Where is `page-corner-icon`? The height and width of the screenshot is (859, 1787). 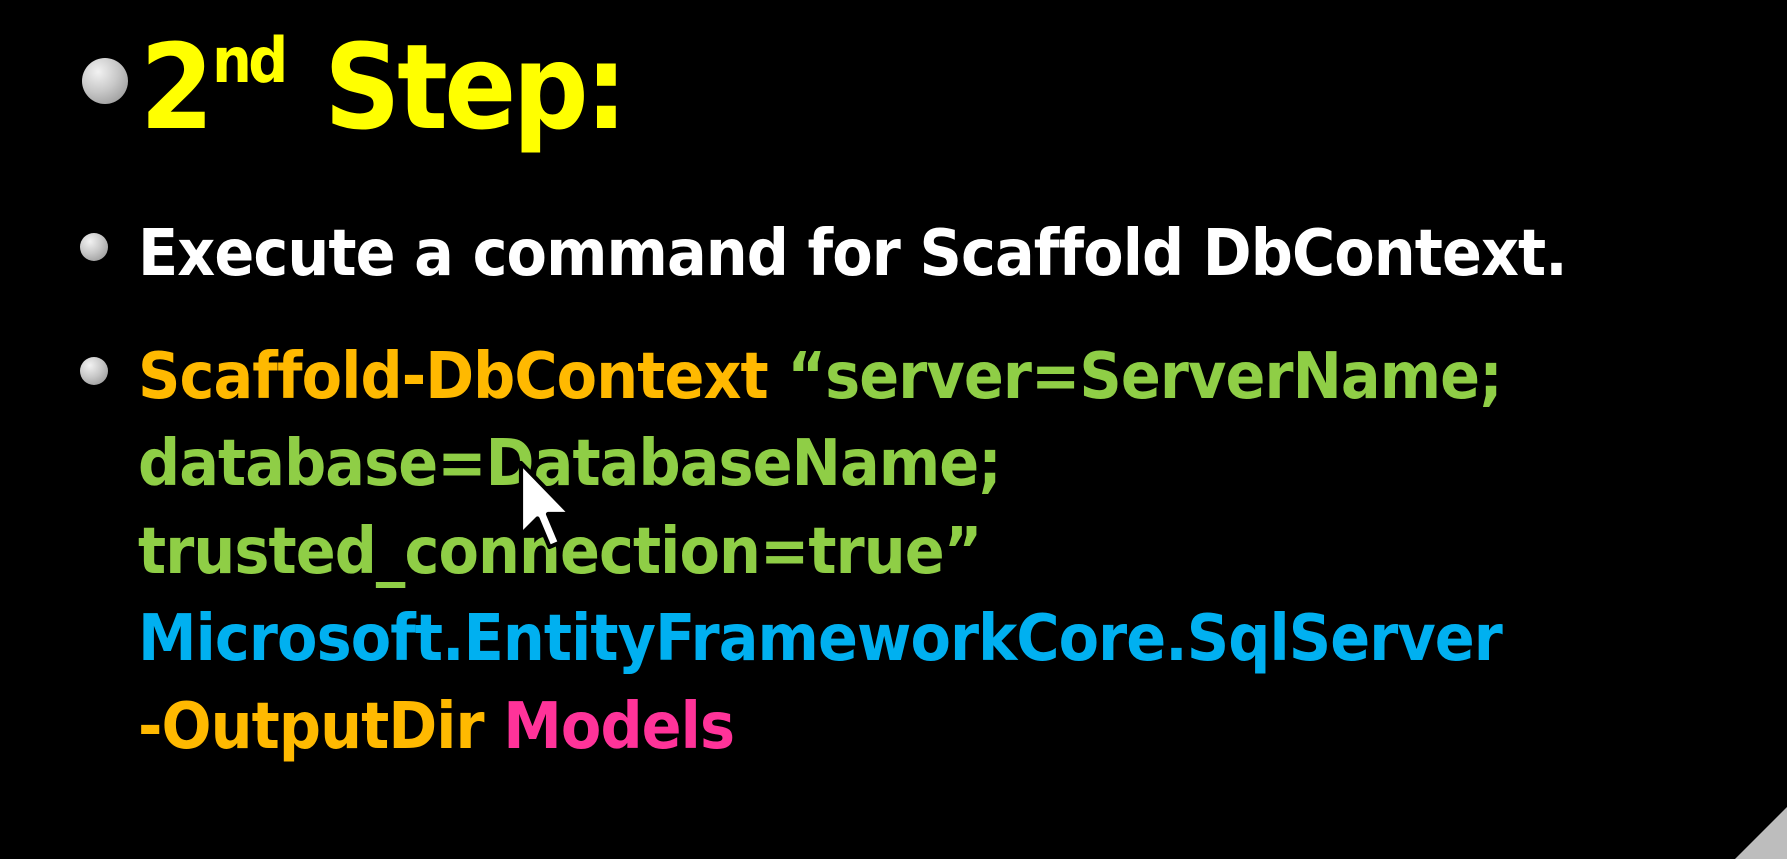
page-corner-icon is located at coordinates (1761, 833).